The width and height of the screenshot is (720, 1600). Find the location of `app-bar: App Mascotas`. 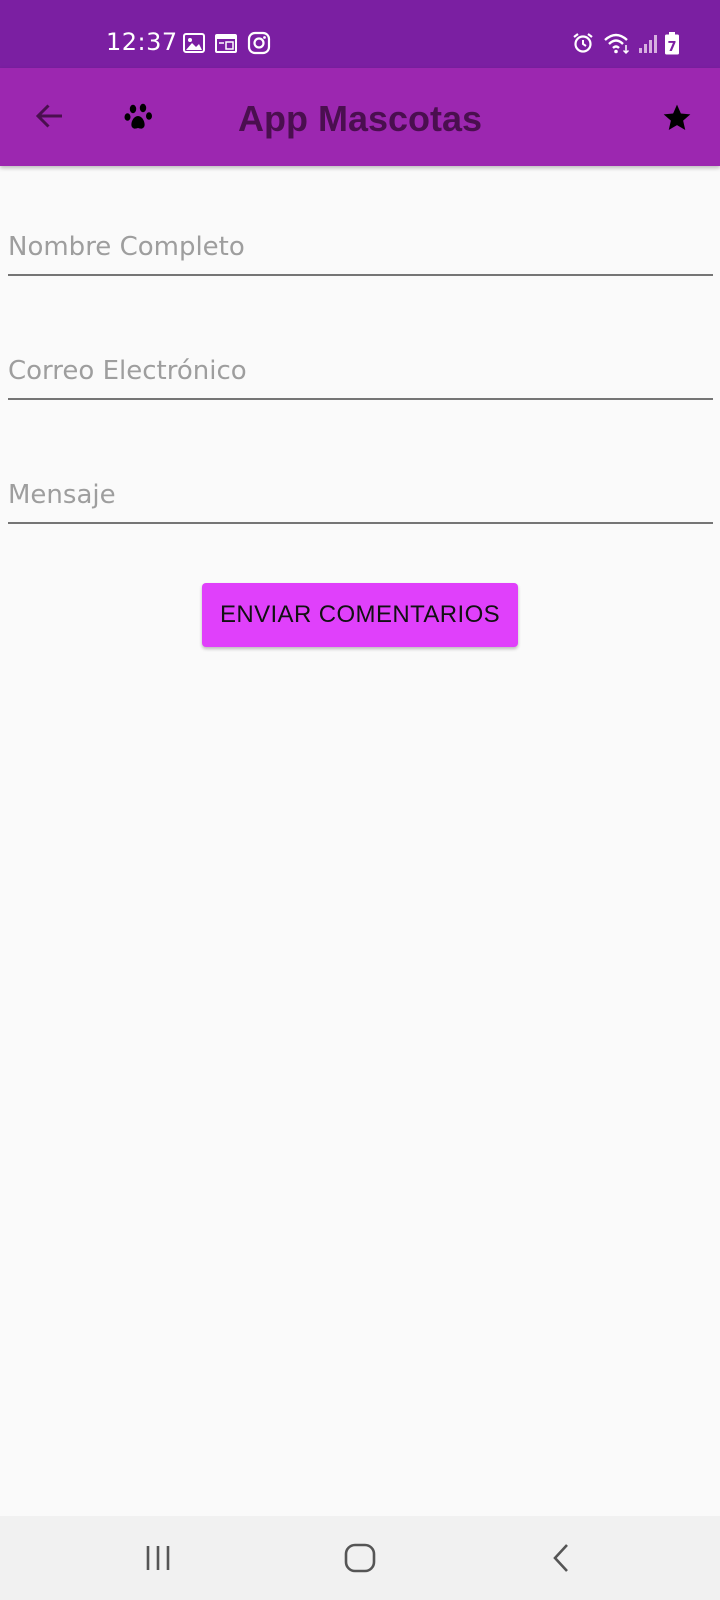

app-bar: App Mascotas is located at coordinates (360, 117).